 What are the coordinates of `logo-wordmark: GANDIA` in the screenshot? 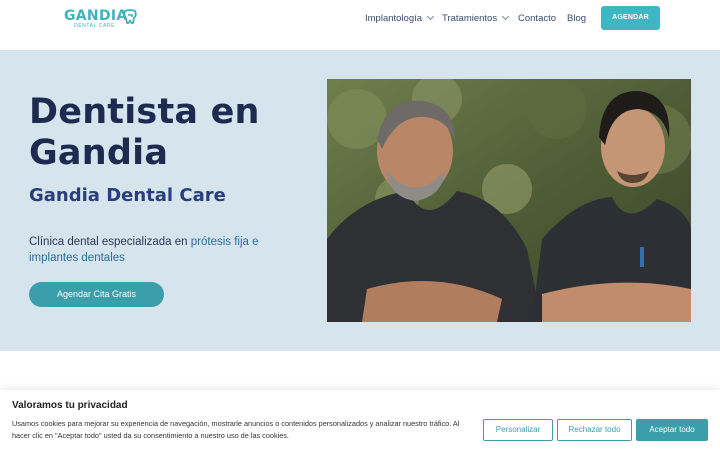 It's located at (96, 16).